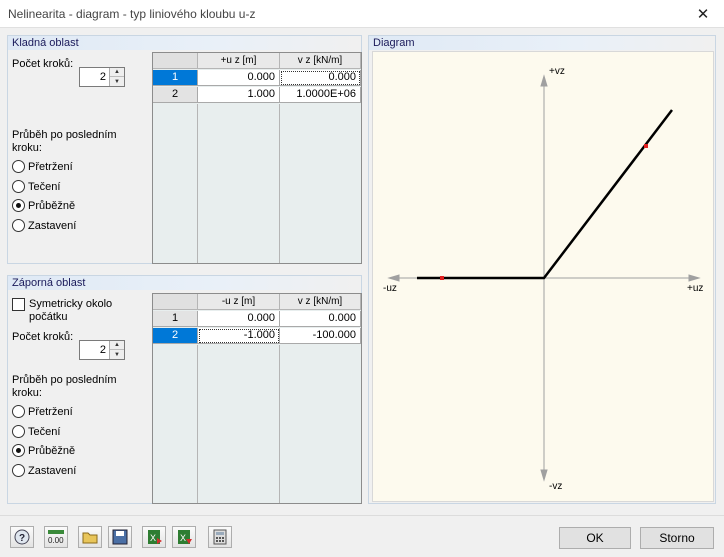 The image size is (724, 557). I want to click on save-button, so click(120, 537).